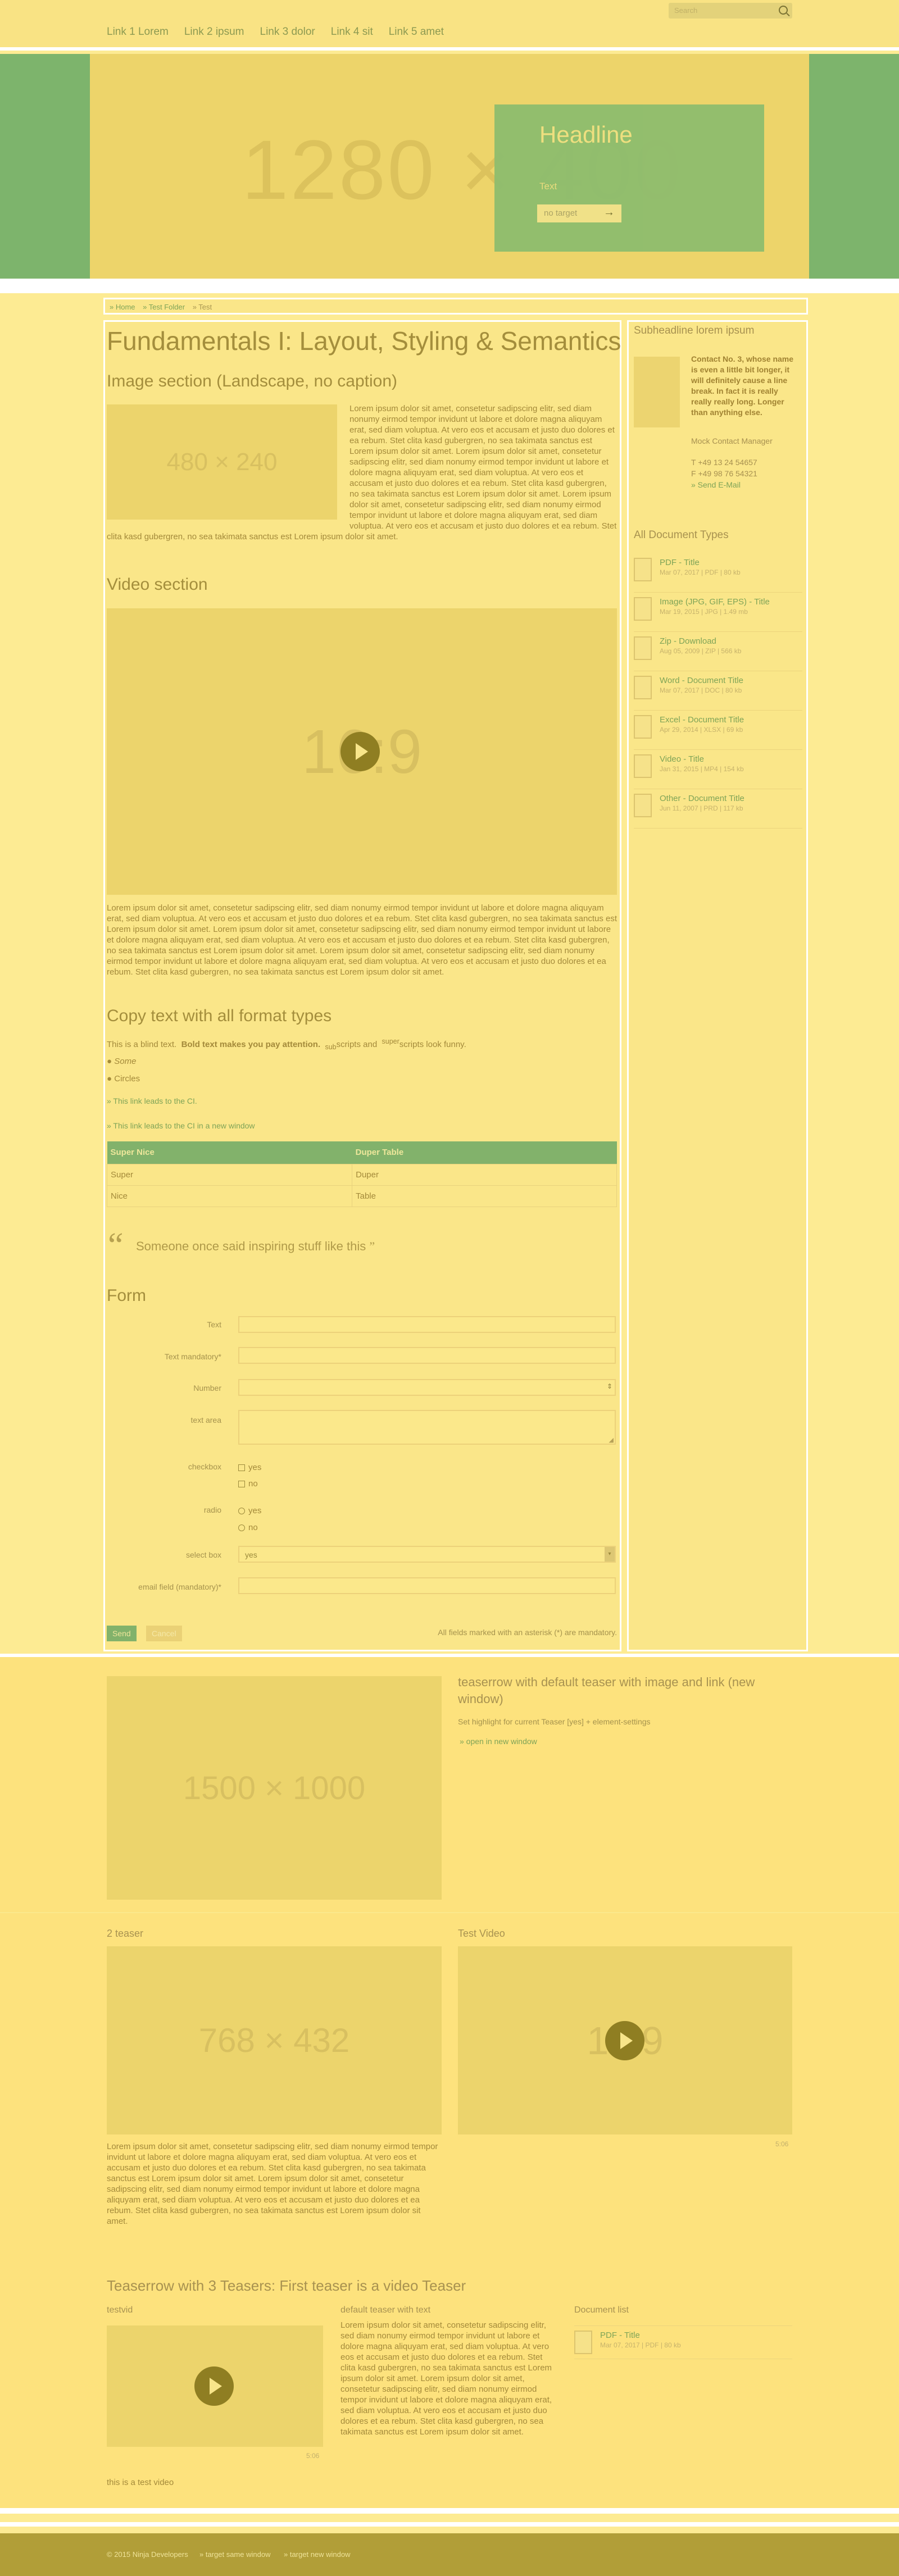 This screenshot has height=2576, width=899. Describe the element at coordinates (125, 1061) in the screenshot. I see `list-item-label: Some` at that location.